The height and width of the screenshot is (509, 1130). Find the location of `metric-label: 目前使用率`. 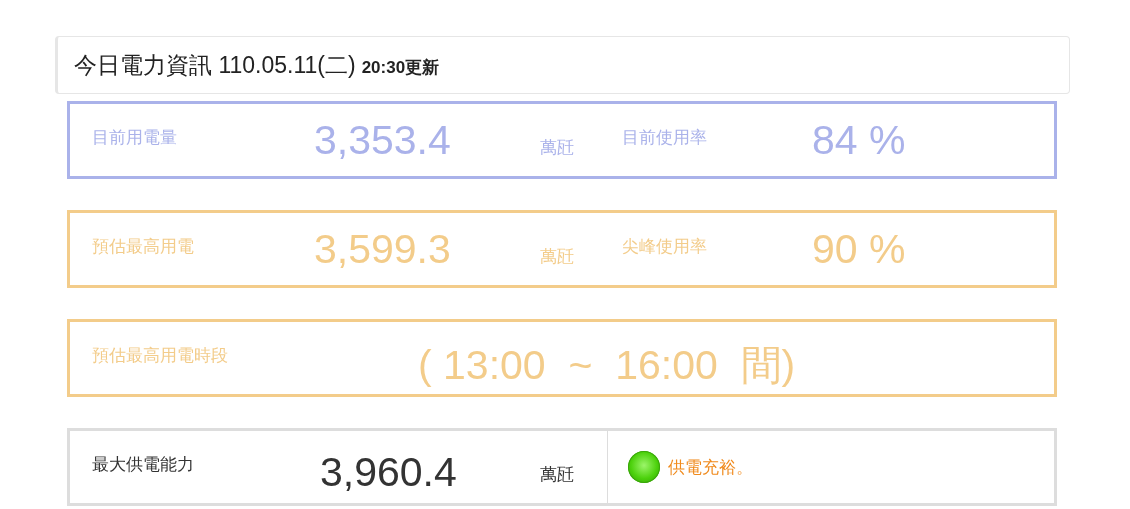

metric-label: 目前使用率 is located at coordinates (664, 138).